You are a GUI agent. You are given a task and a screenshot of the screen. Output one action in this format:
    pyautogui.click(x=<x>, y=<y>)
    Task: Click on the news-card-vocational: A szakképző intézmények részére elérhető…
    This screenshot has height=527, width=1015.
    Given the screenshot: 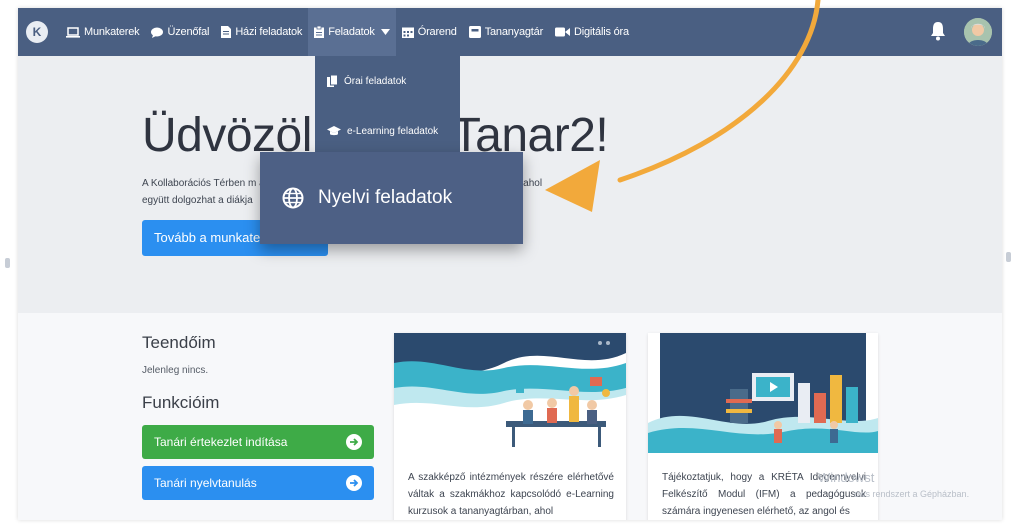 What is the action you would take?
    pyautogui.click(x=510, y=426)
    